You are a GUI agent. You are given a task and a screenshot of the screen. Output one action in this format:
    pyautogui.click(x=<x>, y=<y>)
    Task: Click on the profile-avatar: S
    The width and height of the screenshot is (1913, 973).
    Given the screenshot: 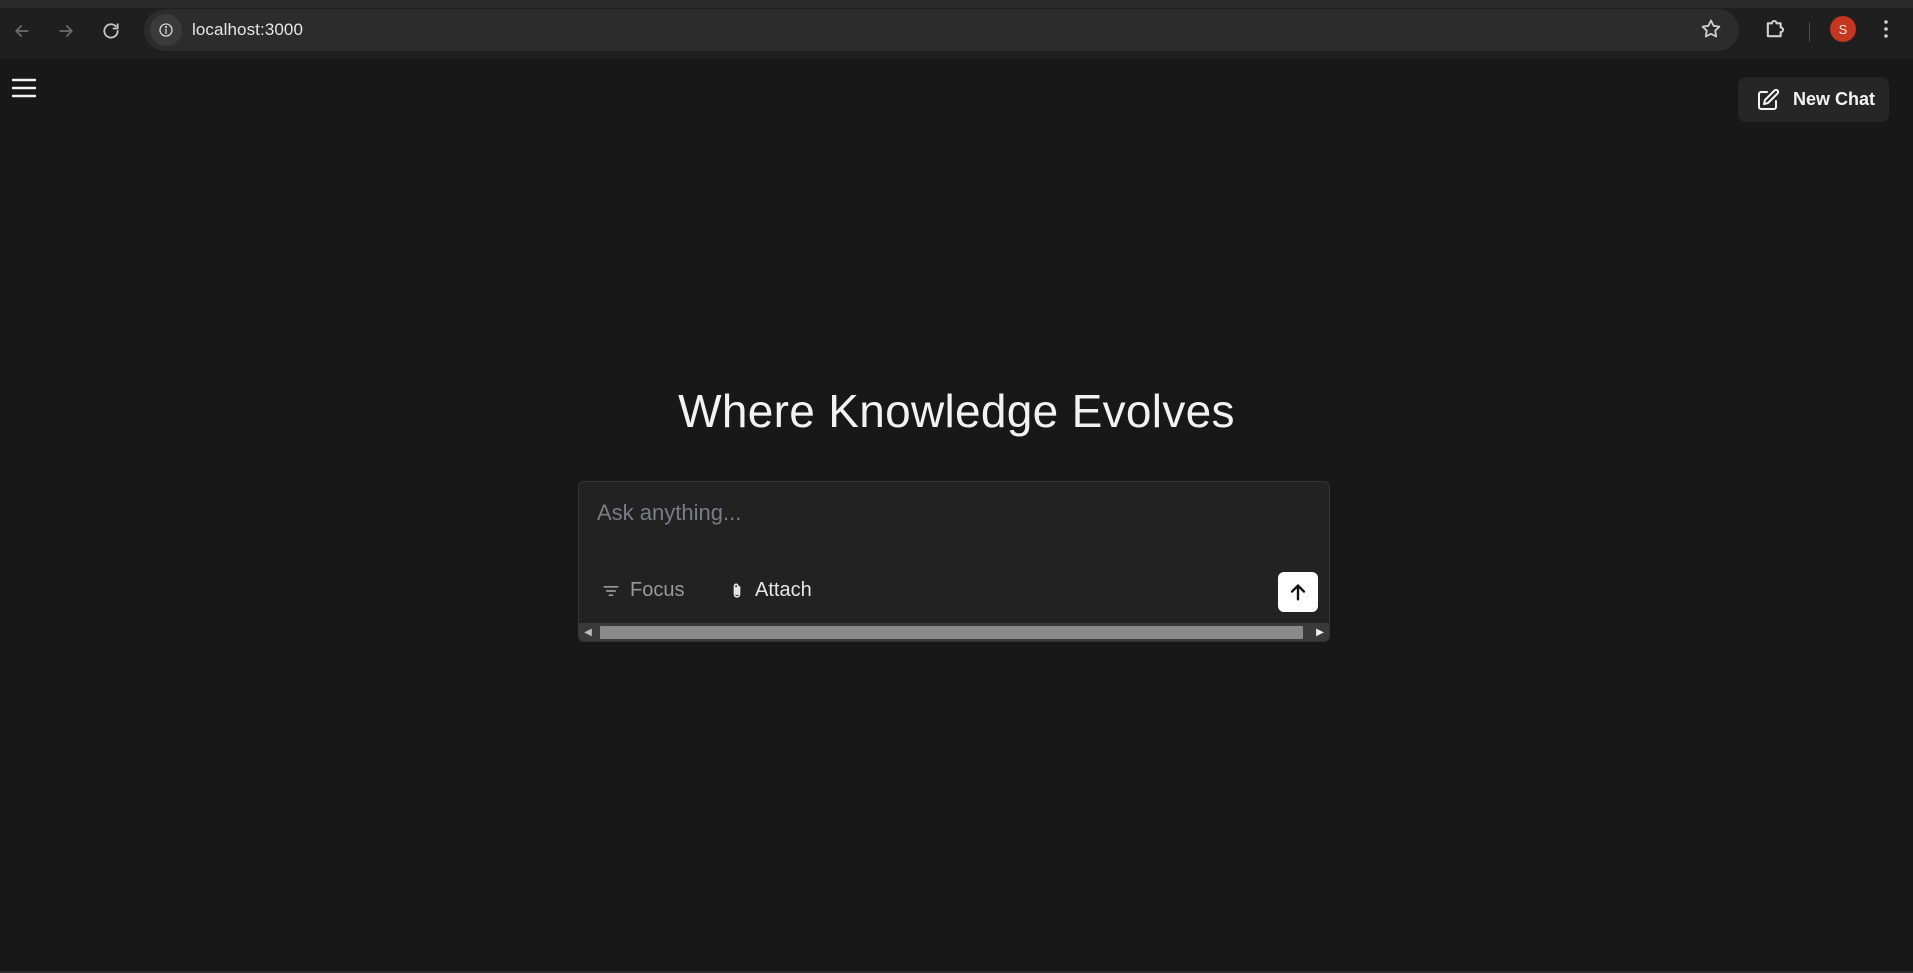 What is the action you would take?
    pyautogui.click(x=1843, y=29)
    